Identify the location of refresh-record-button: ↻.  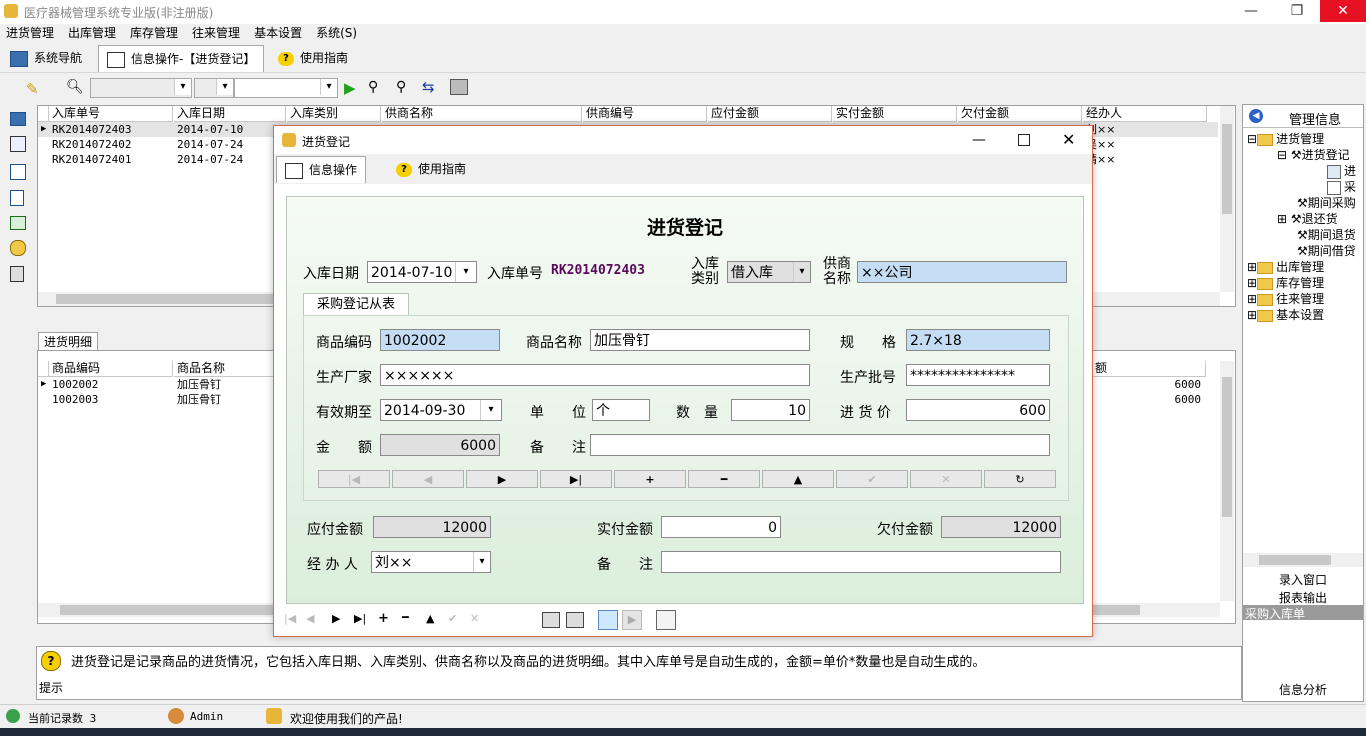
(1020, 479).